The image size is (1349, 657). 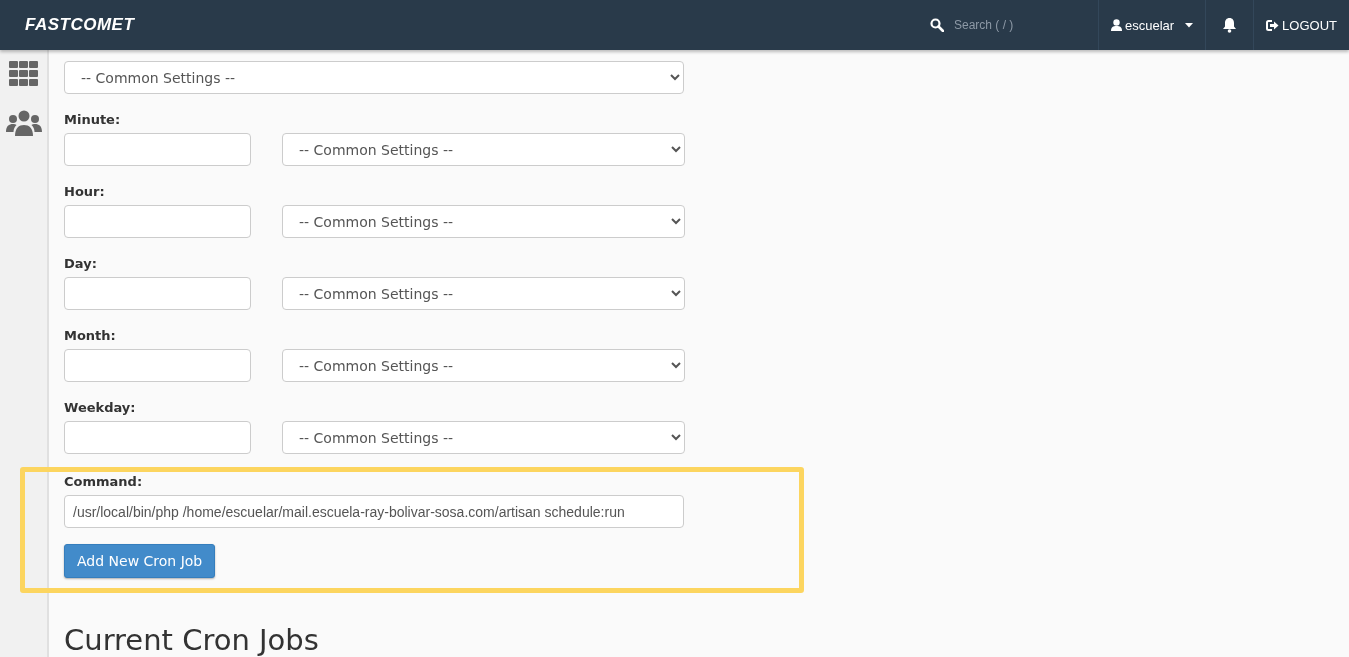 What do you see at coordinates (1003, 25) in the screenshot?
I see `search-field: Search ( / )` at bounding box center [1003, 25].